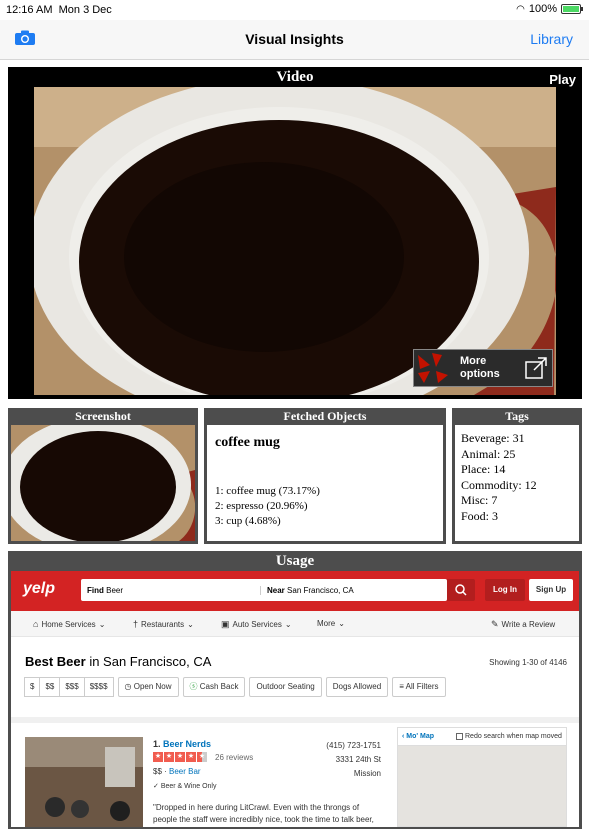  I want to click on open-now-filter: ◷ Open Now, so click(148, 687).